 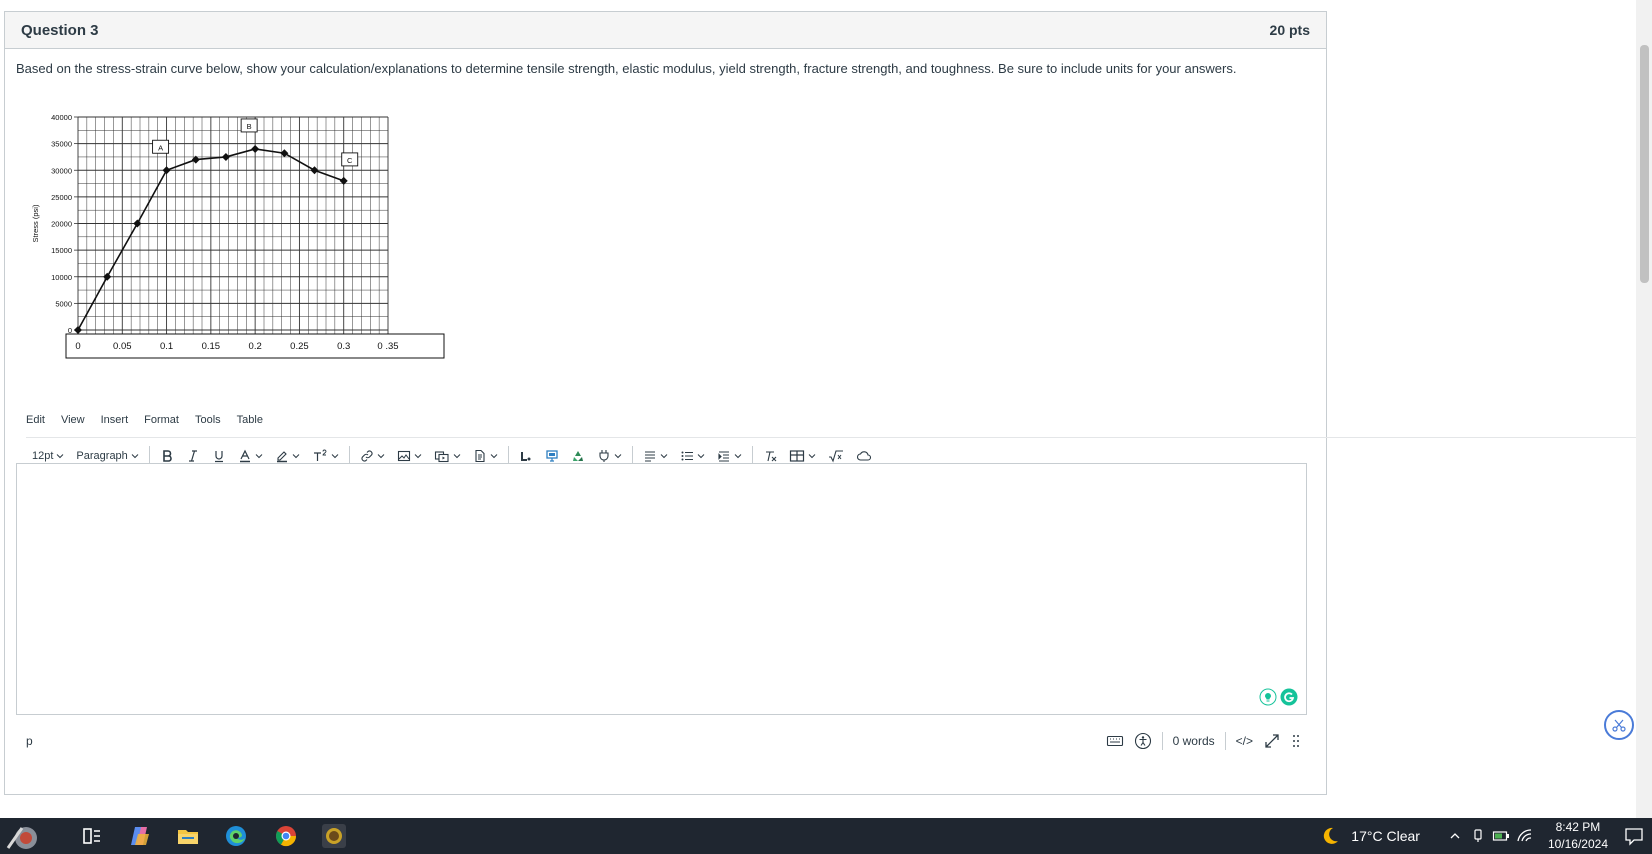 What do you see at coordinates (29, 741) in the screenshot?
I see `element-path: p` at bounding box center [29, 741].